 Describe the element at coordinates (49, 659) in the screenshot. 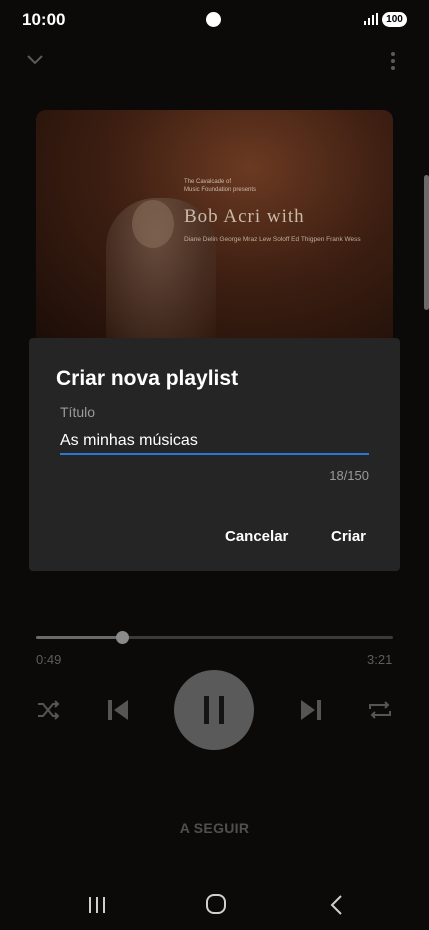

I see `current-time: 0:49` at that location.